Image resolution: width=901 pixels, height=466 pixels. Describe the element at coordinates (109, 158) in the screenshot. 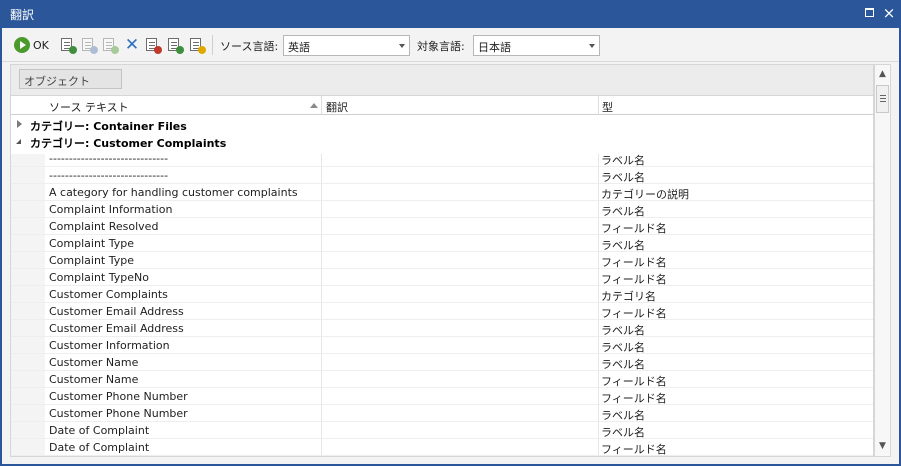

I see `source-text-cell: ------------------------------` at that location.